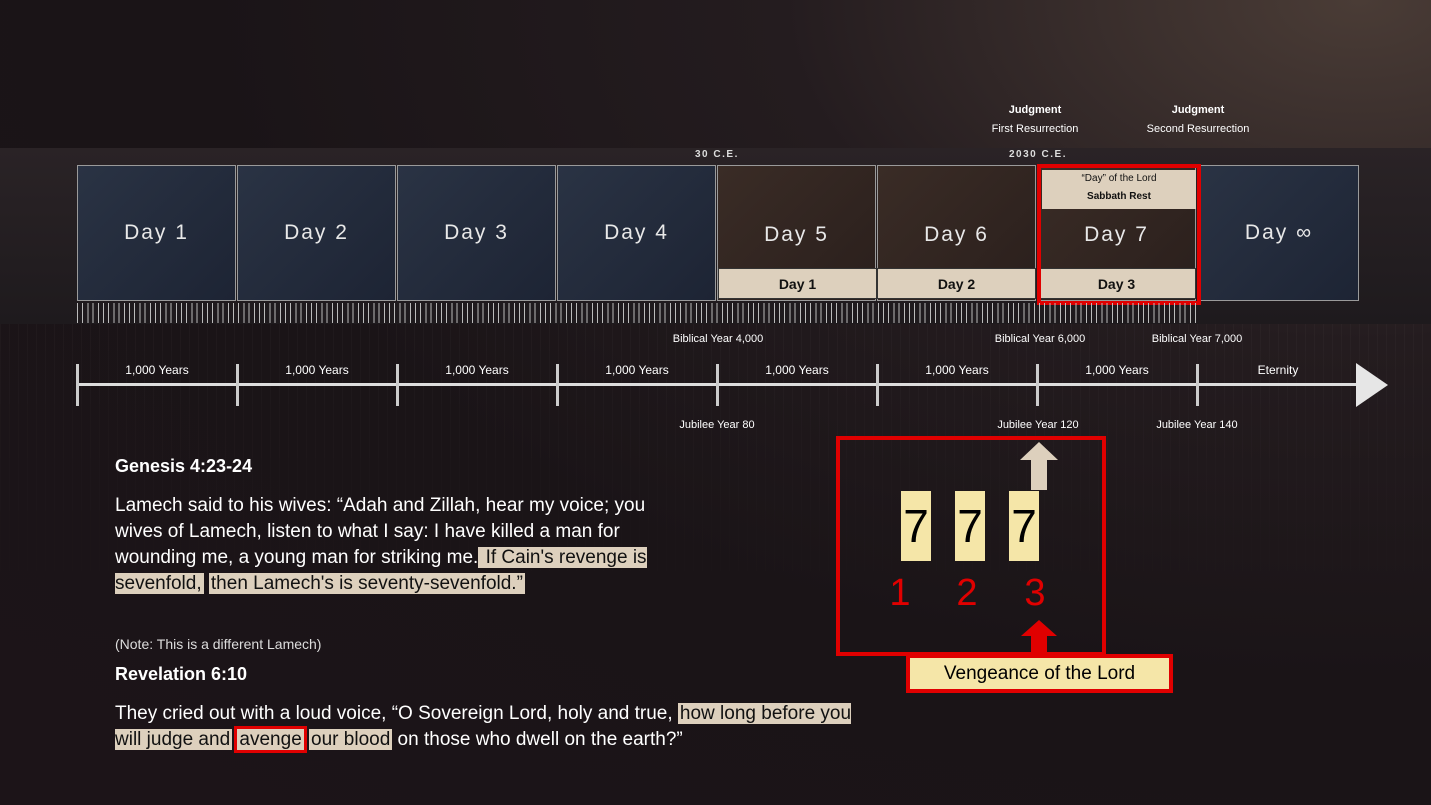 The height and width of the screenshot is (805, 1431). What do you see at coordinates (1198, 129) in the screenshot?
I see `second-resurrection-label: Second Resurrection` at bounding box center [1198, 129].